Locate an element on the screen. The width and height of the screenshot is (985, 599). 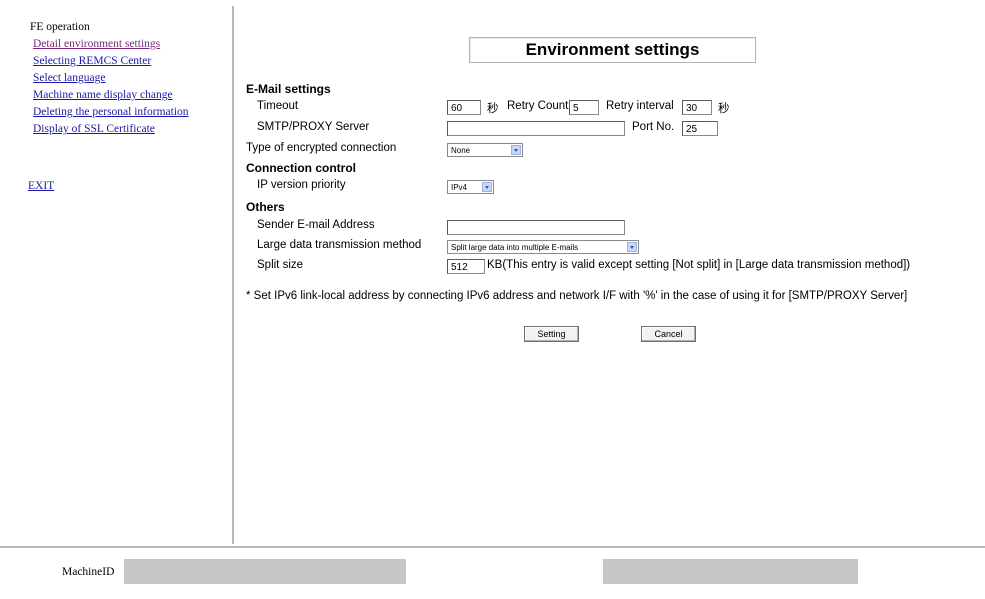
port-input: 25 is located at coordinates (700, 128).